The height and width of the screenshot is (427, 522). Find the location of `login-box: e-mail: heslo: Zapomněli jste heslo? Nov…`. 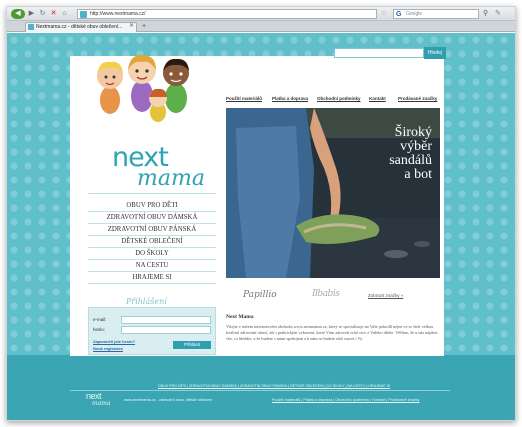

login-box: e-mail: heslo: Zapomněli jste heslo? Nov… is located at coordinates (152, 331).